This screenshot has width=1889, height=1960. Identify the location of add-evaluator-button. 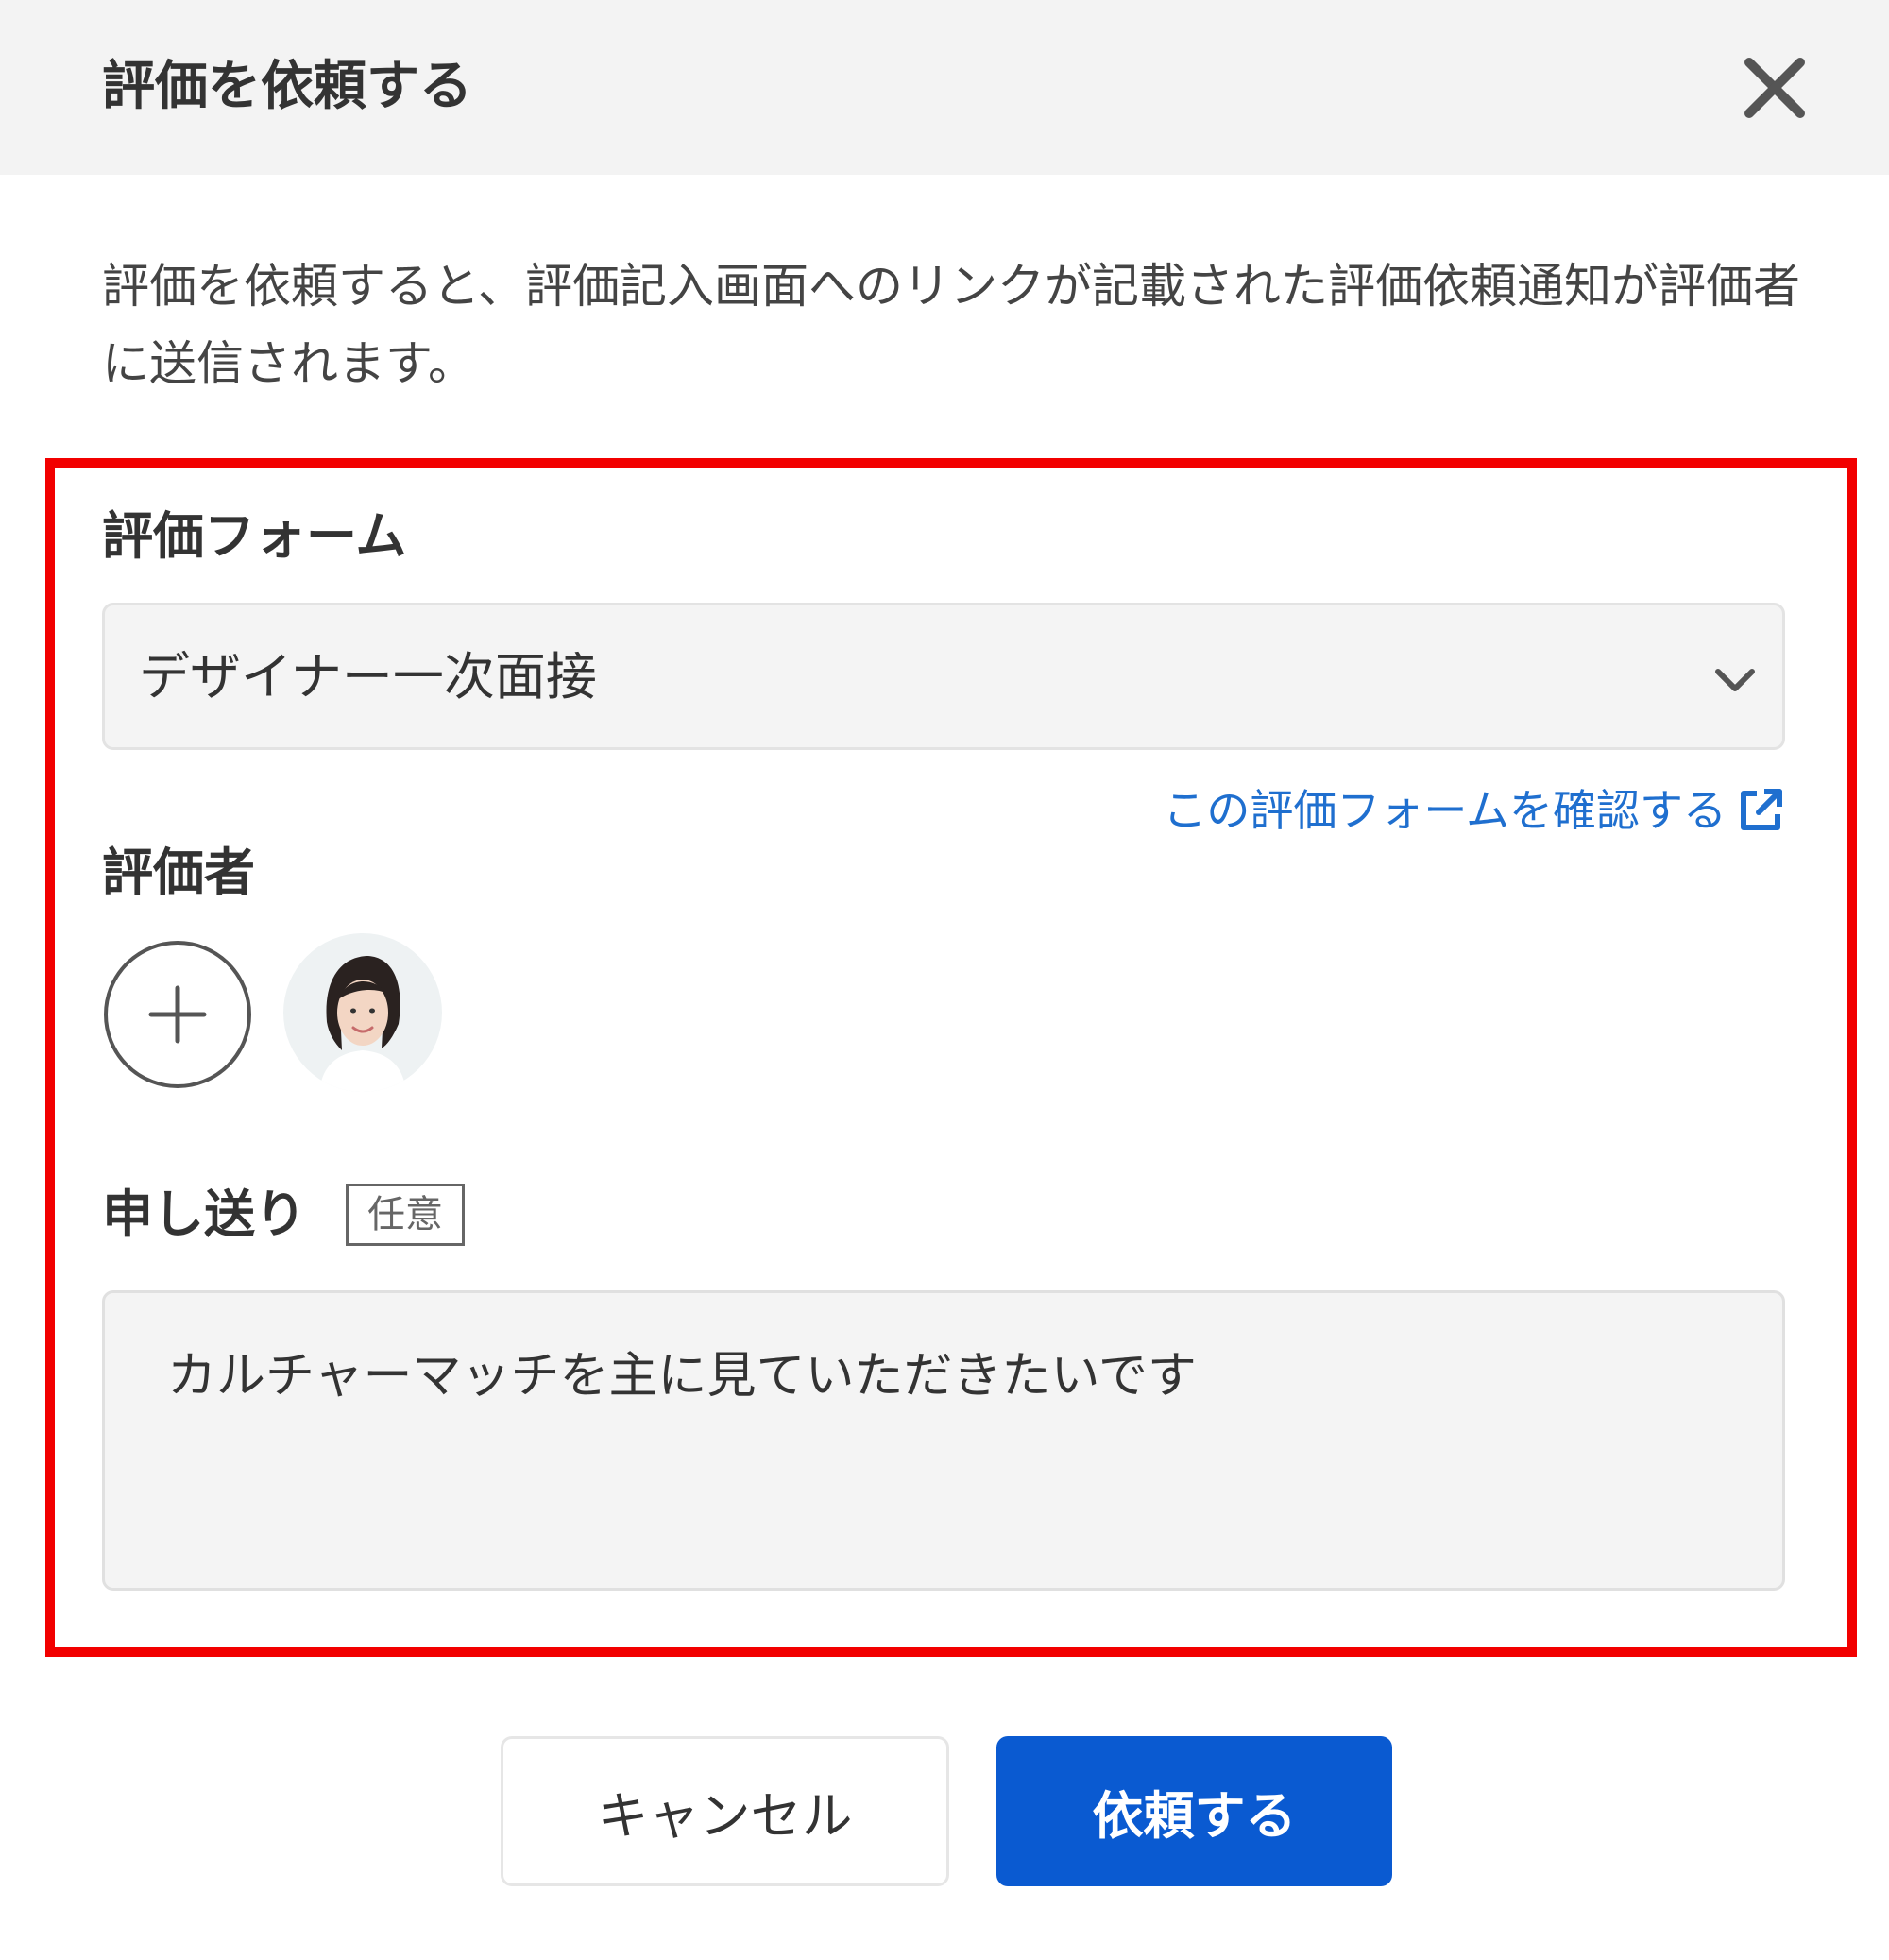
(178, 1014).